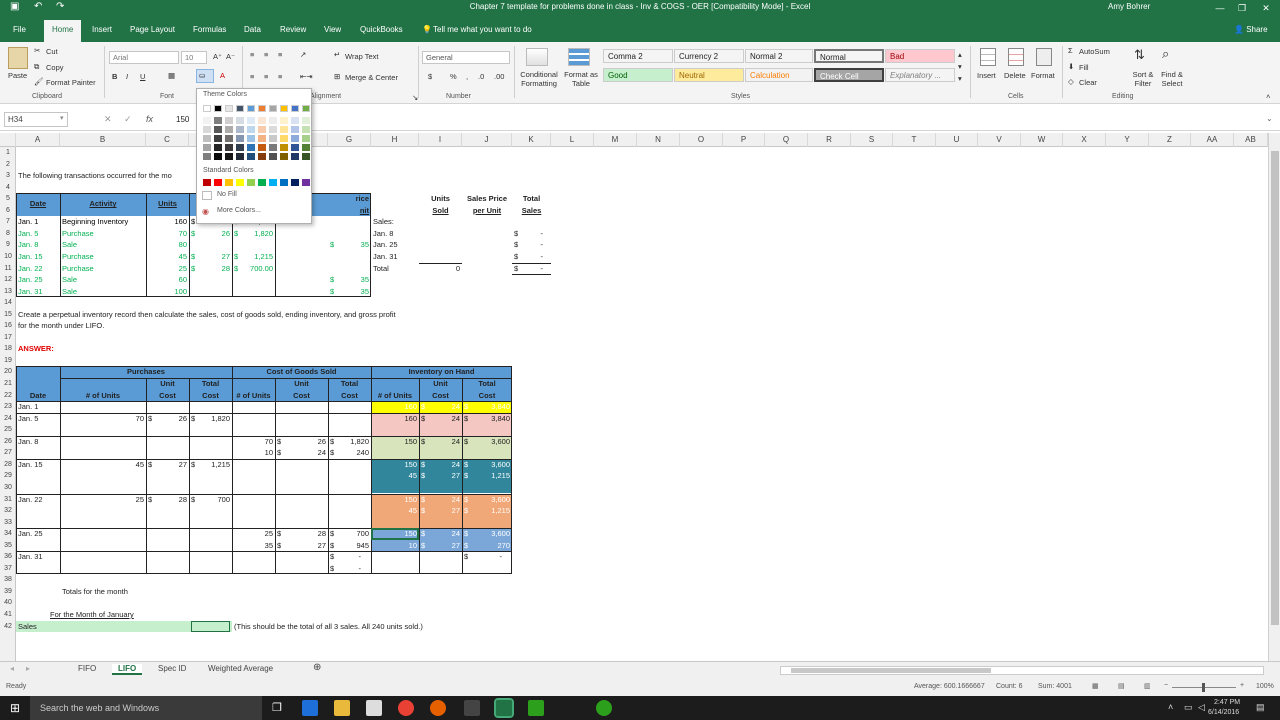 The width and height of the screenshot is (1280, 720). Describe the element at coordinates (849, 56) in the screenshot. I see `cell-style-normal: Normal` at that location.